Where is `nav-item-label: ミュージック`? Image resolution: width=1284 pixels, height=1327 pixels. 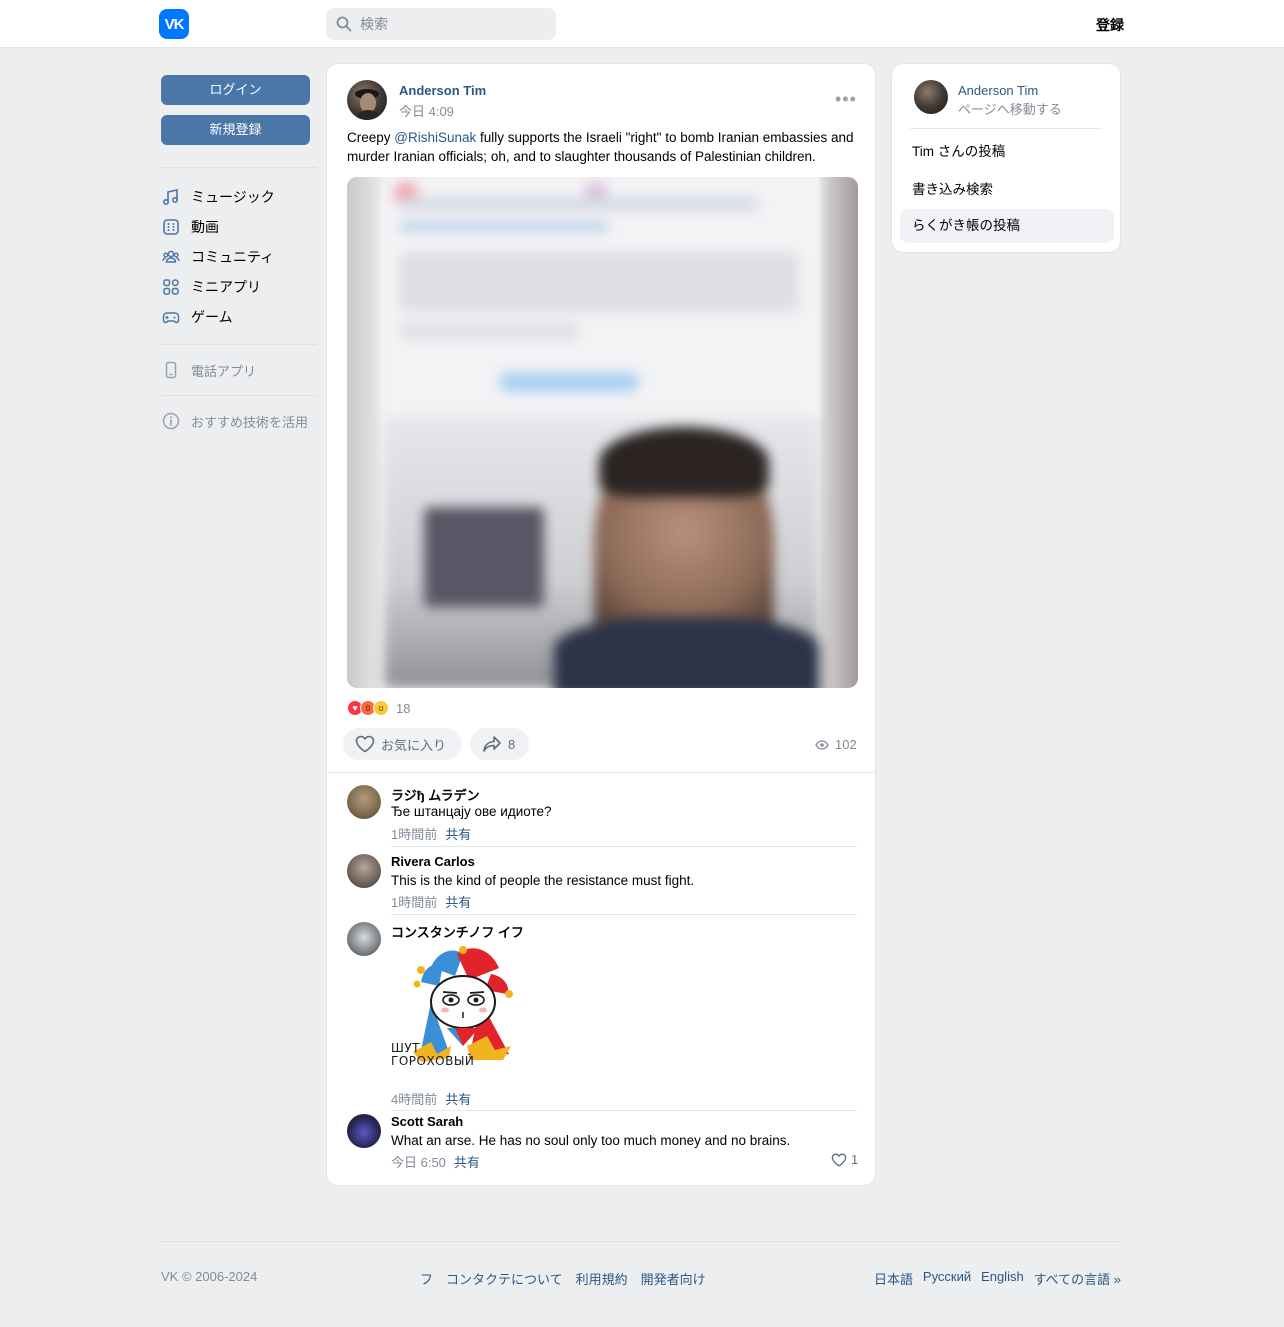 nav-item-label: ミュージック is located at coordinates (233, 197).